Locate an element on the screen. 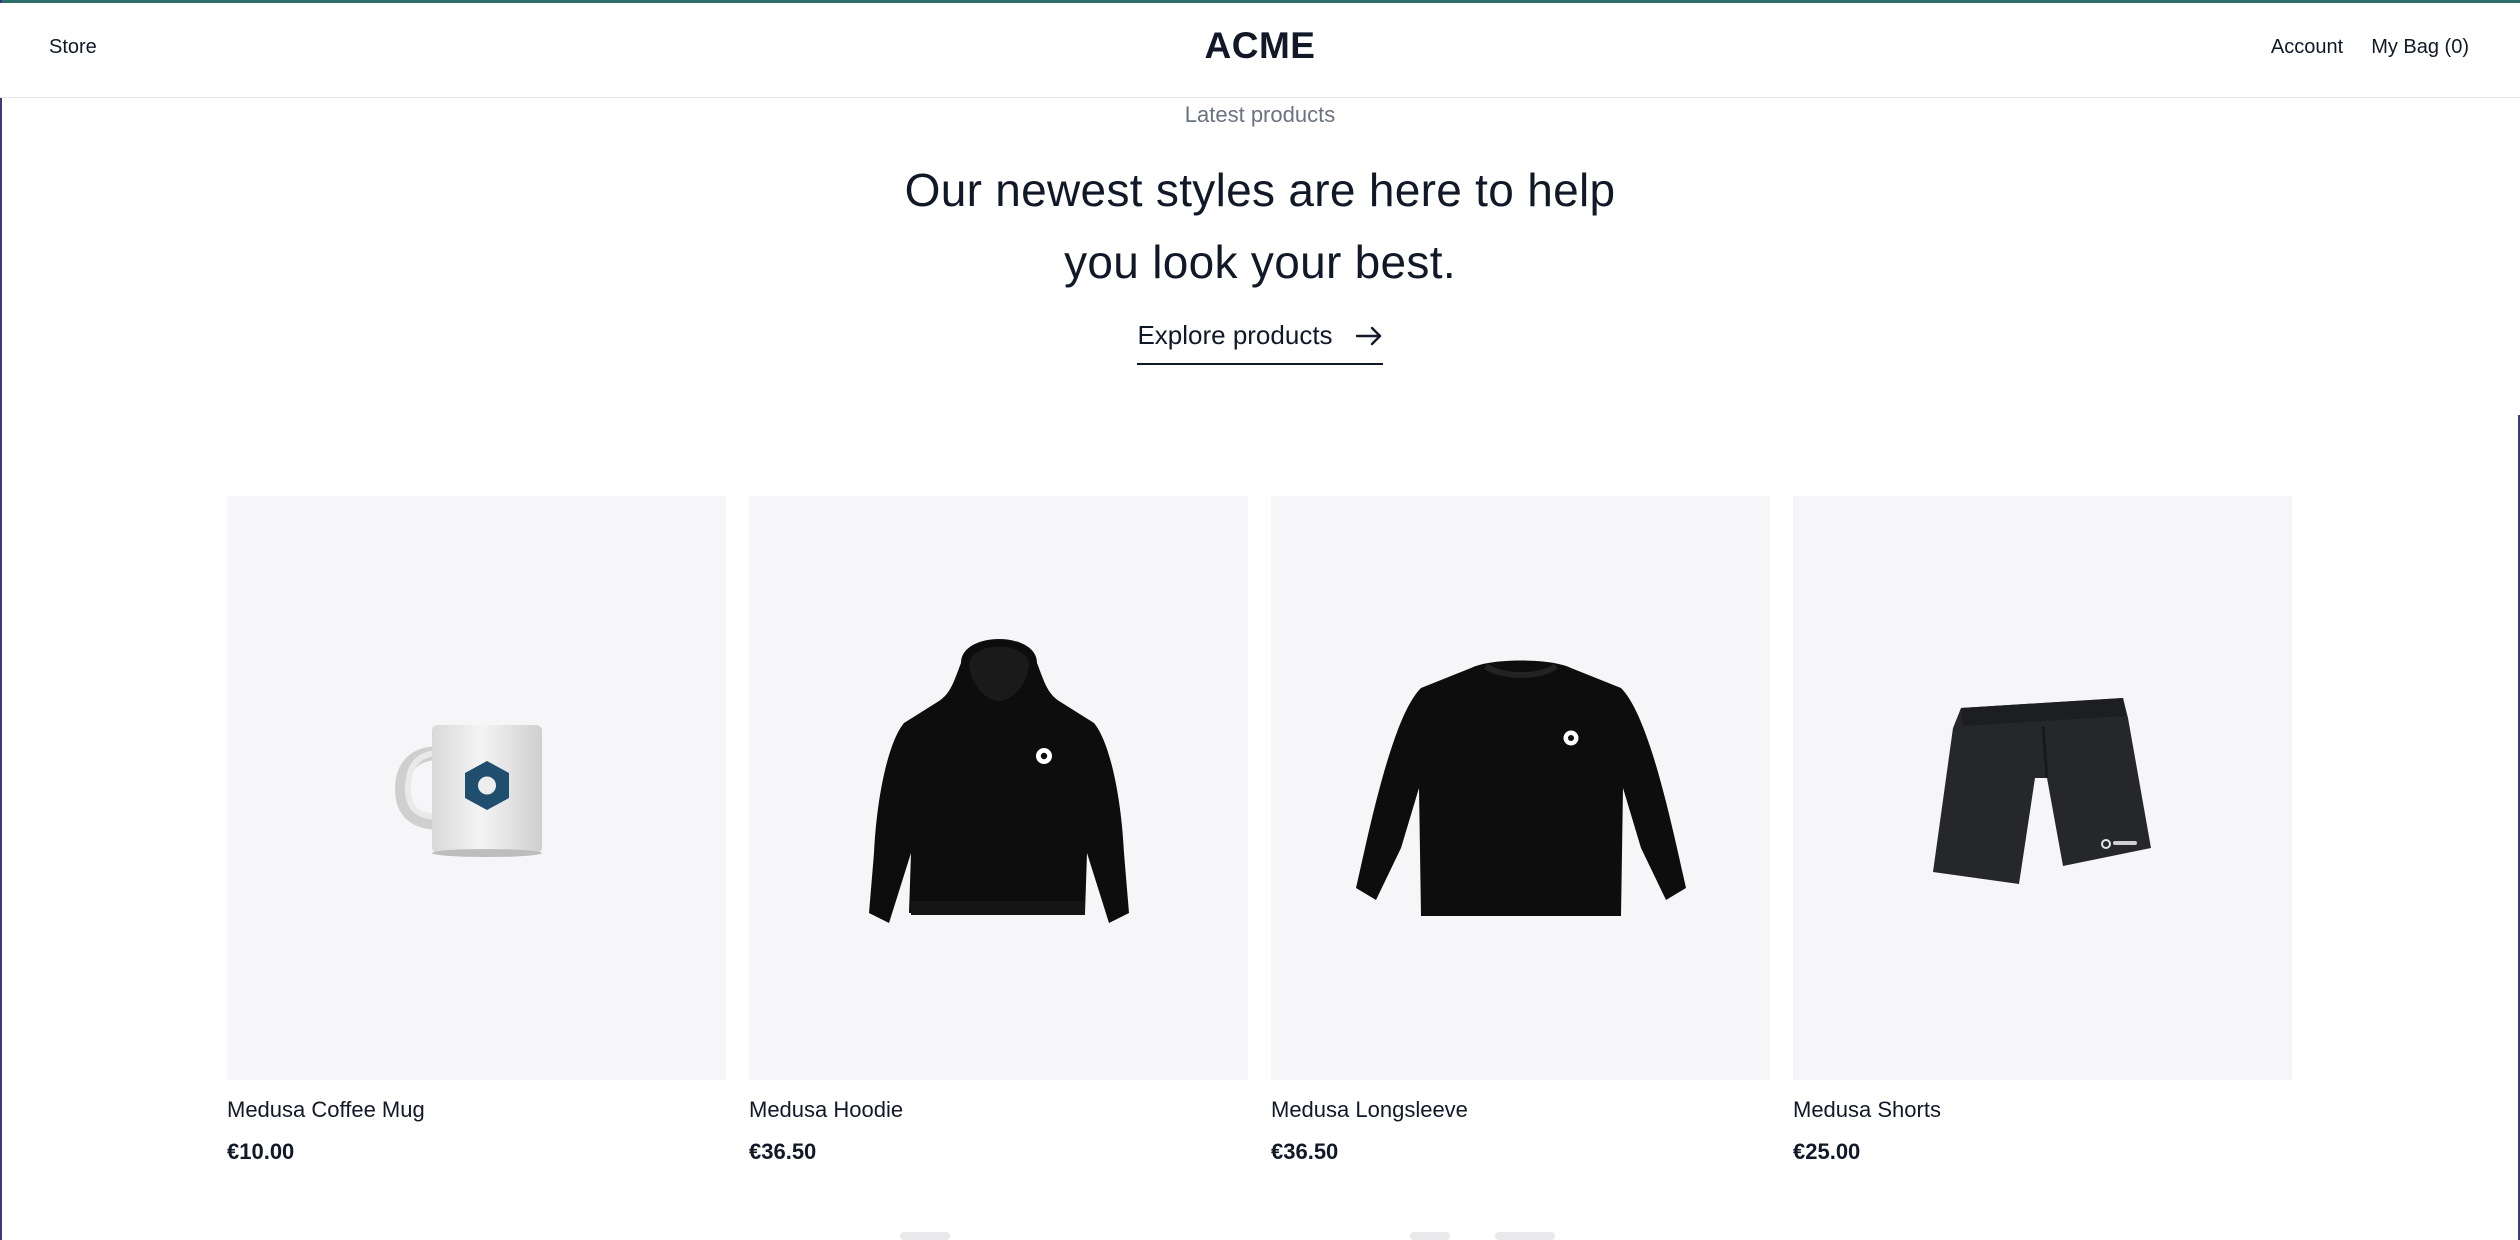 The width and height of the screenshot is (2520, 1240). store-logo: ACME is located at coordinates (1260, 46).